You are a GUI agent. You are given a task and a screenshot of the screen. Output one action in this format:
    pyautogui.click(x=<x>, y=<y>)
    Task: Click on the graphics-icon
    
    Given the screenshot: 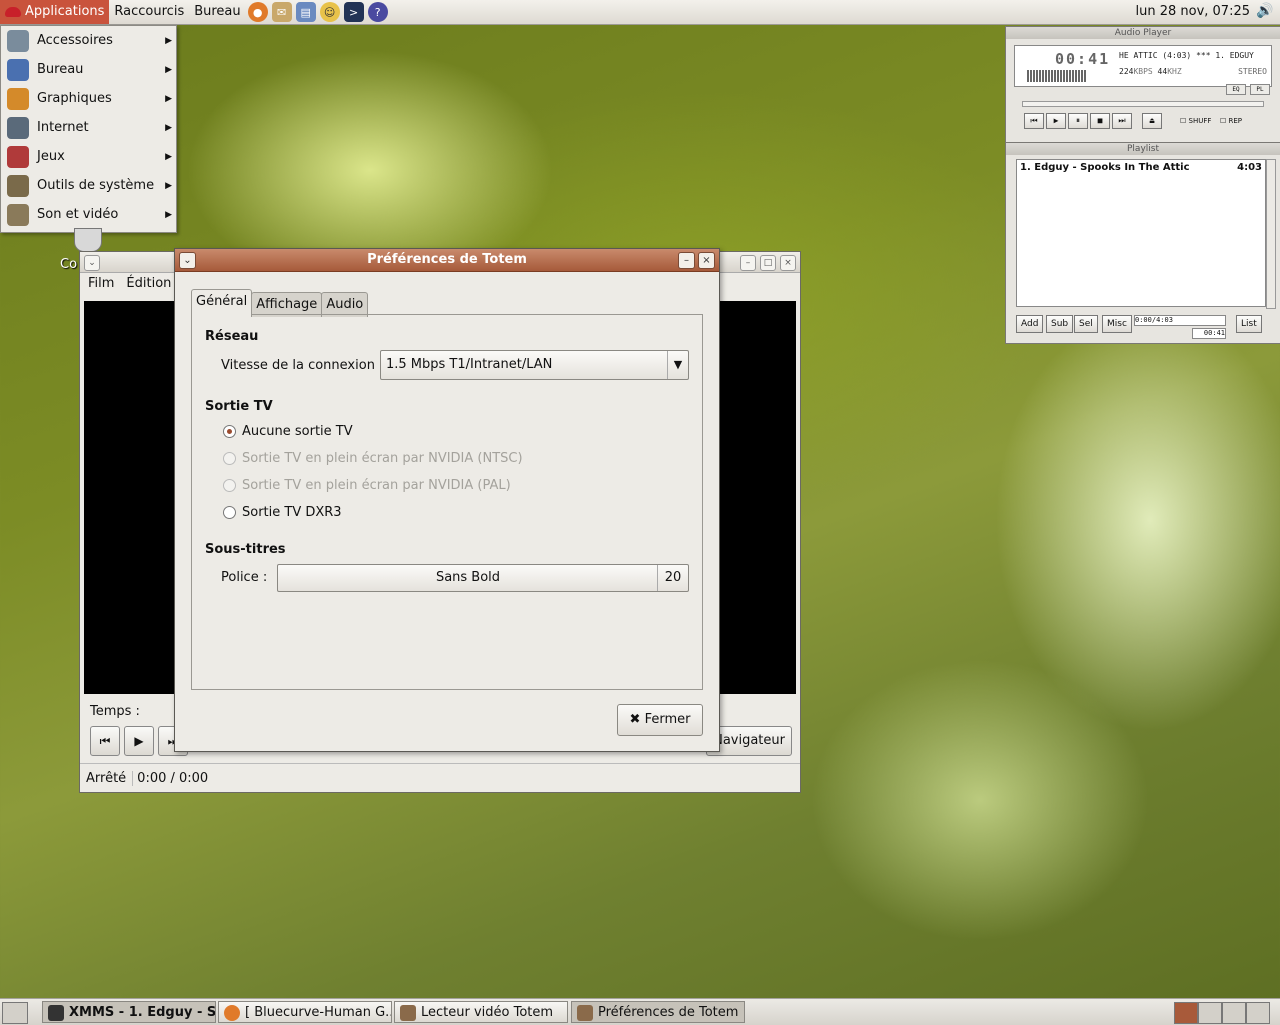 What is the action you would take?
    pyautogui.click(x=18, y=98)
    